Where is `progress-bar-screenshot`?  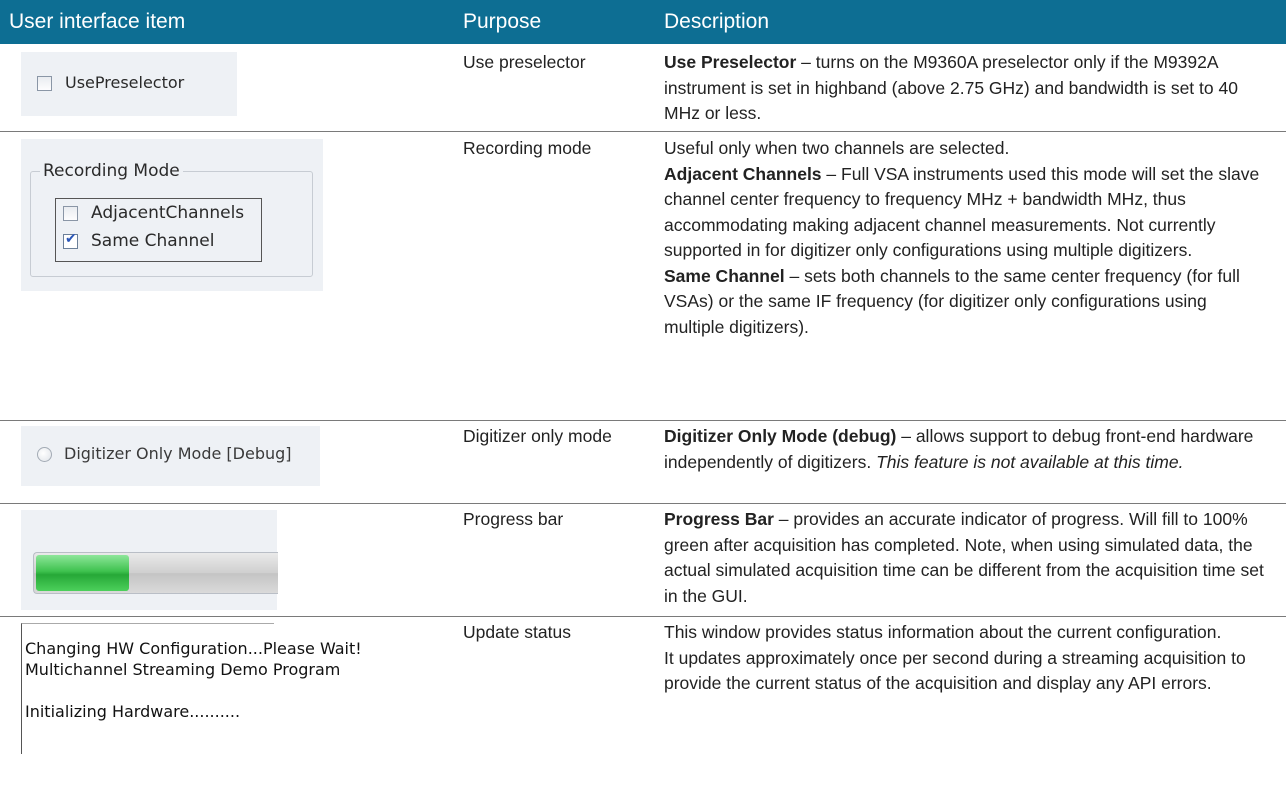
progress-bar-screenshot is located at coordinates (149, 560).